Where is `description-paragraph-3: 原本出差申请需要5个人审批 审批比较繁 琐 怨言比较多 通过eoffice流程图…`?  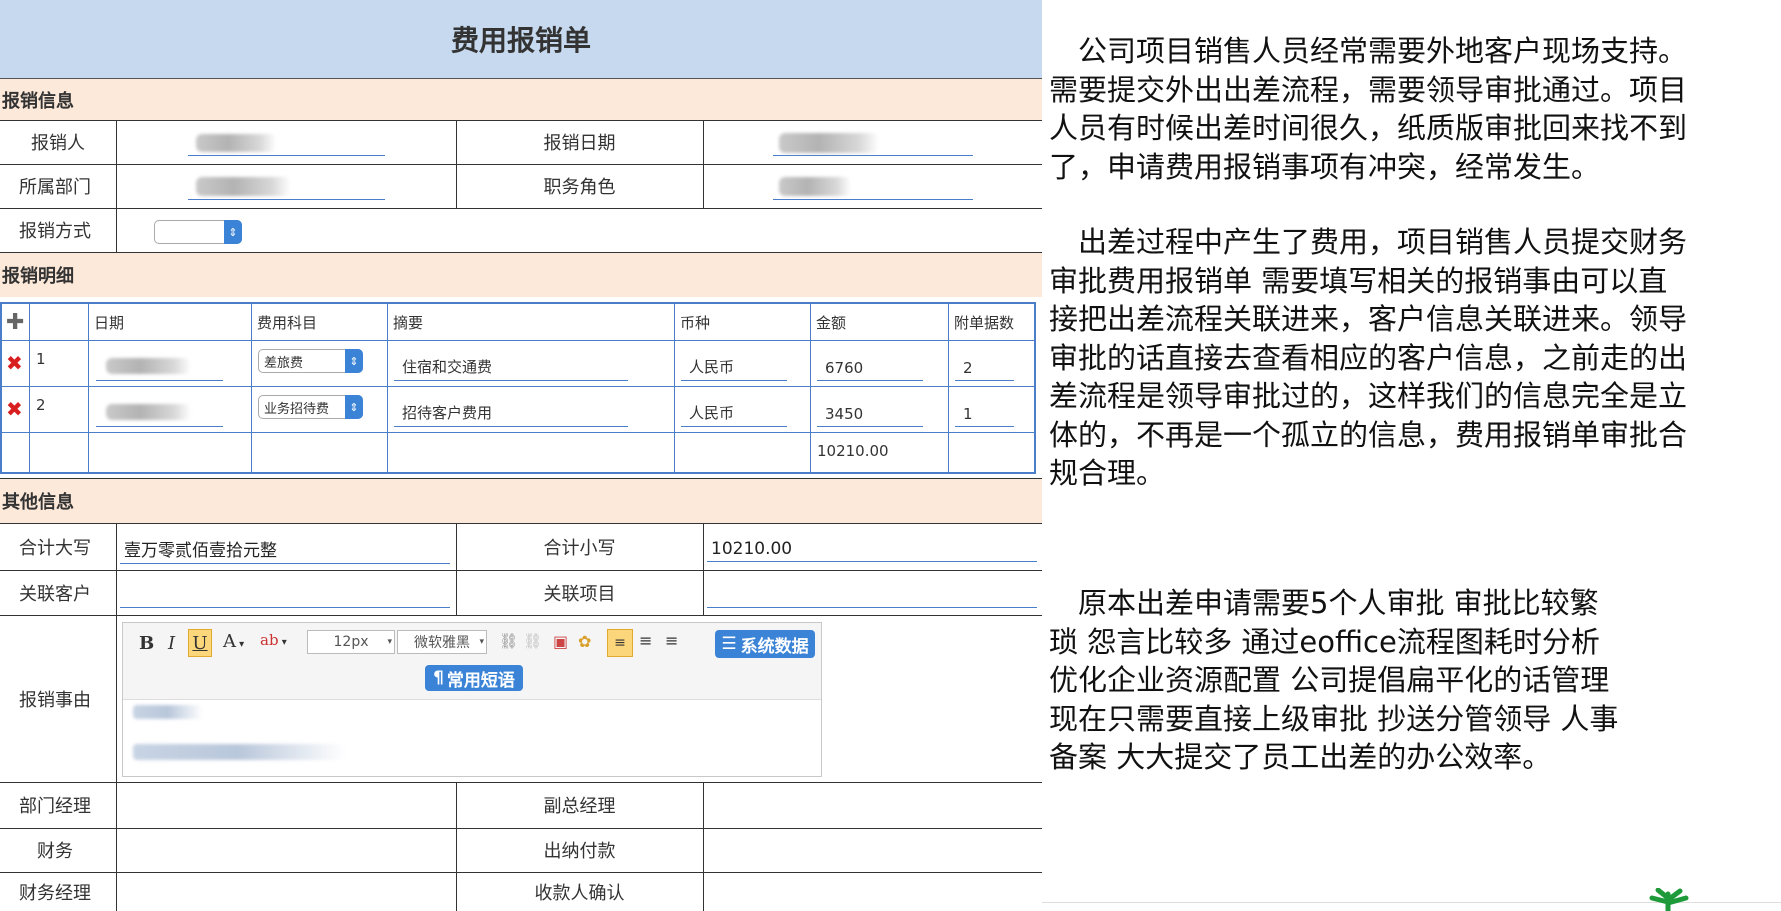 description-paragraph-3: 原本出差申请需要5个人审批 审批比较繁 琐 怨言比较多 通过eoffice流程图… is located at coordinates (1334, 680).